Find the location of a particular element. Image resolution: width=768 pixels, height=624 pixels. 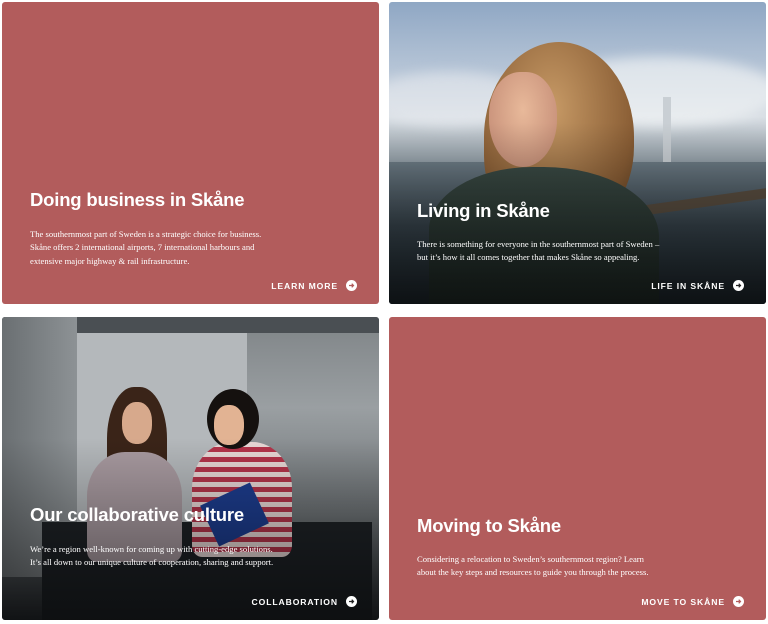

cta-label: LIFE IN SKÅNE is located at coordinates (688, 285).